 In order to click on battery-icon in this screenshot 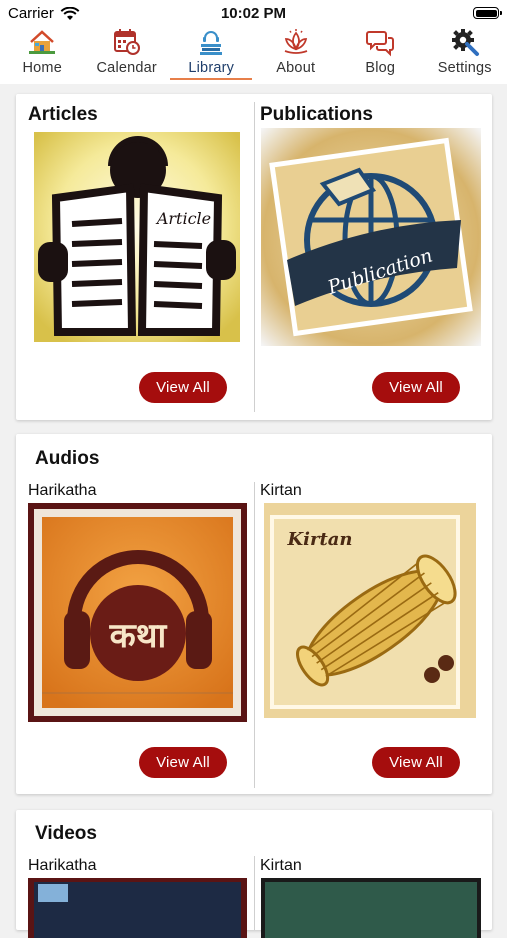, I will do `click(487, 13)`.